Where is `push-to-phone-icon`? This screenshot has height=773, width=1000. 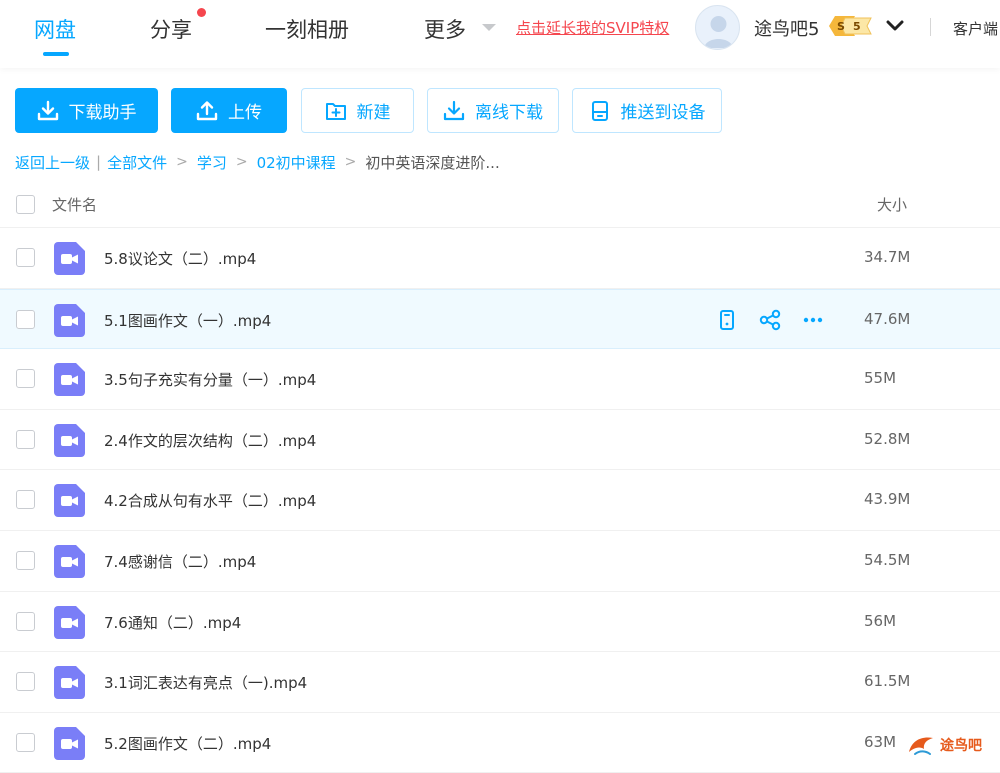 push-to-phone-icon is located at coordinates (727, 320).